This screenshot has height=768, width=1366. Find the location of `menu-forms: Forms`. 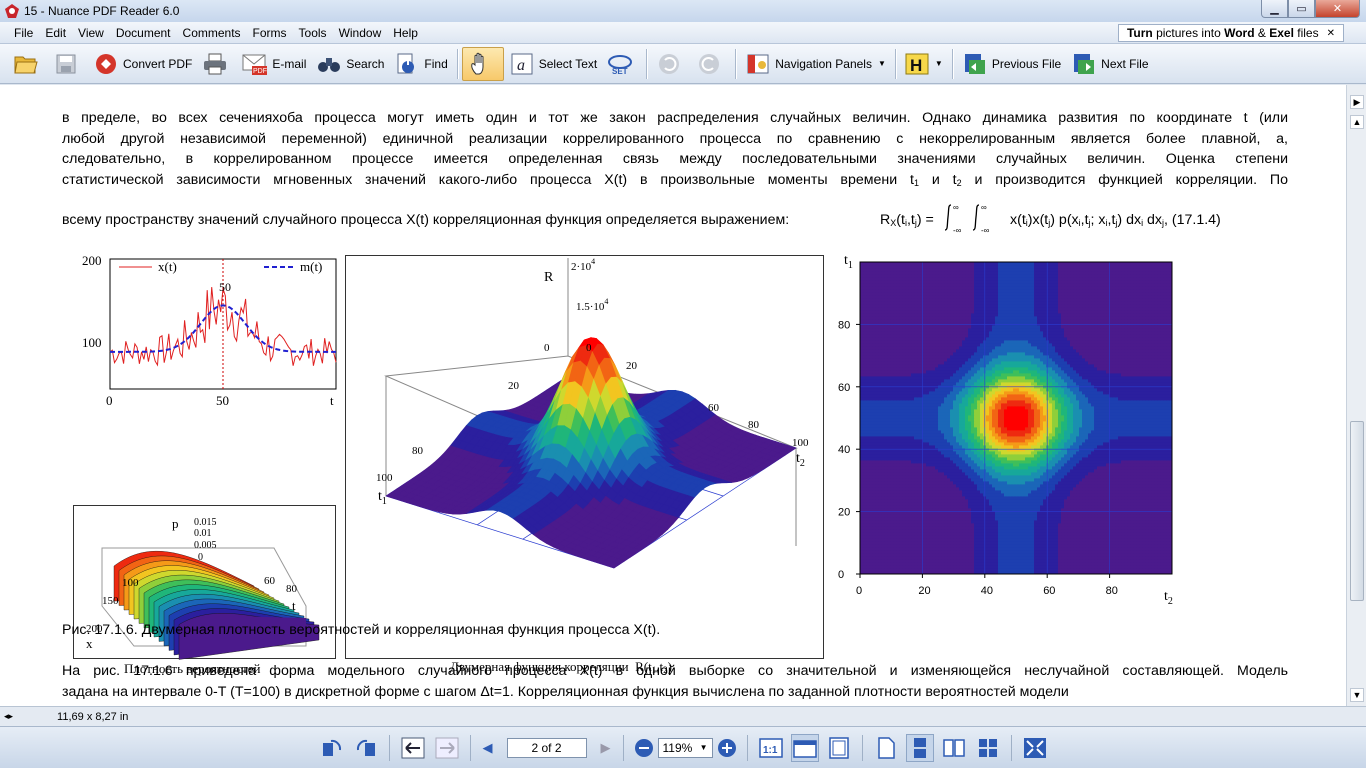

menu-forms: Forms is located at coordinates (270, 33).